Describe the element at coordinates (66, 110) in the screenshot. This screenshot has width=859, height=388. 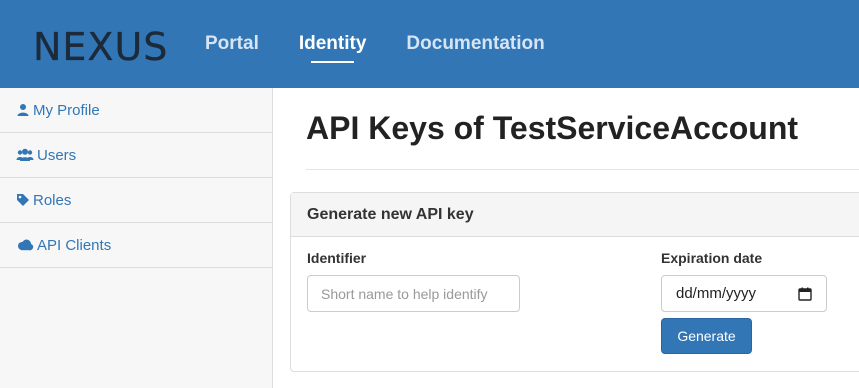
I see `sidebar-item-label: My Profile` at that location.